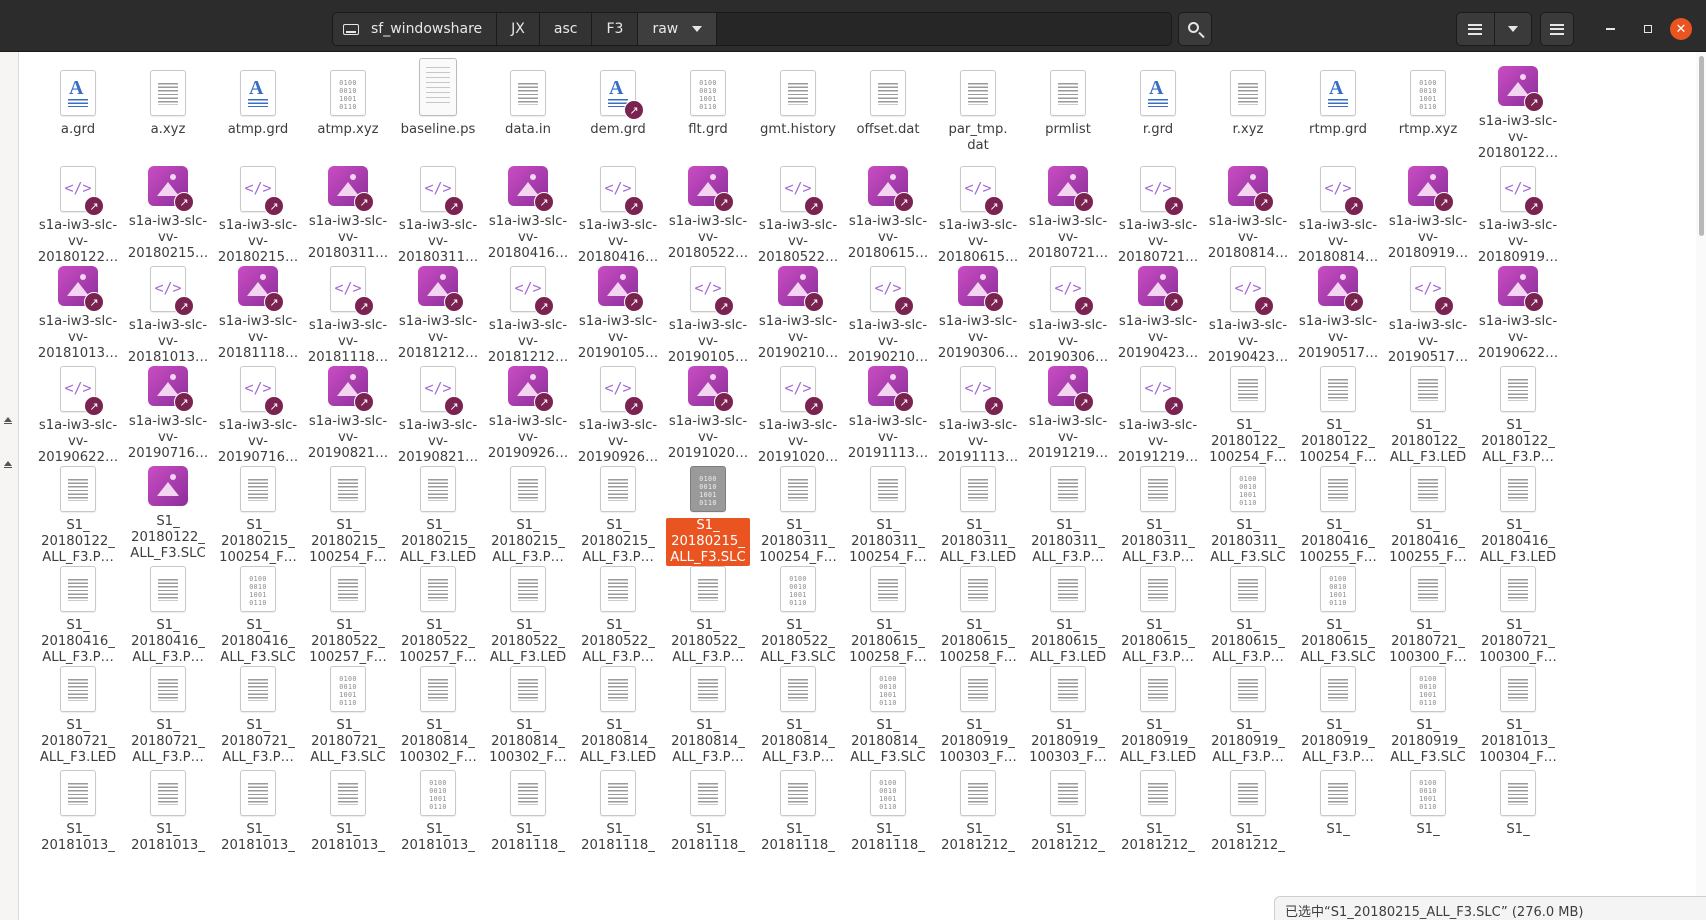 The height and width of the screenshot is (920, 1706). What do you see at coordinates (1338, 611) in the screenshot?
I see `file-item: 0100 0010 1001 0110 S1_ 20180615_ ALL_F3.SLC` at bounding box center [1338, 611].